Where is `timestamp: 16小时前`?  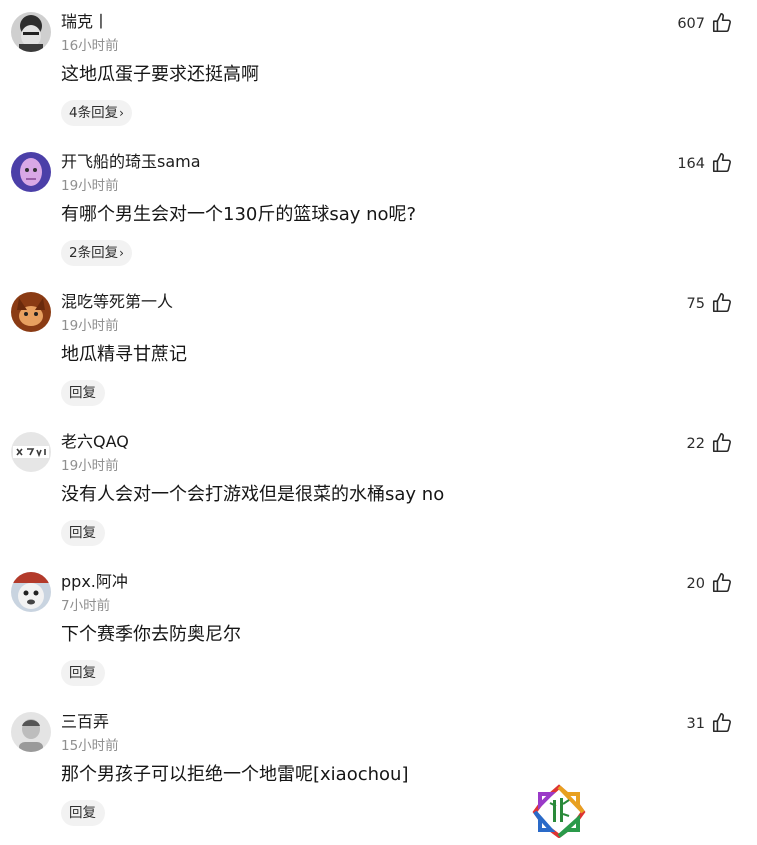 timestamp: 16小时前 is located at coordinates (90, 46).